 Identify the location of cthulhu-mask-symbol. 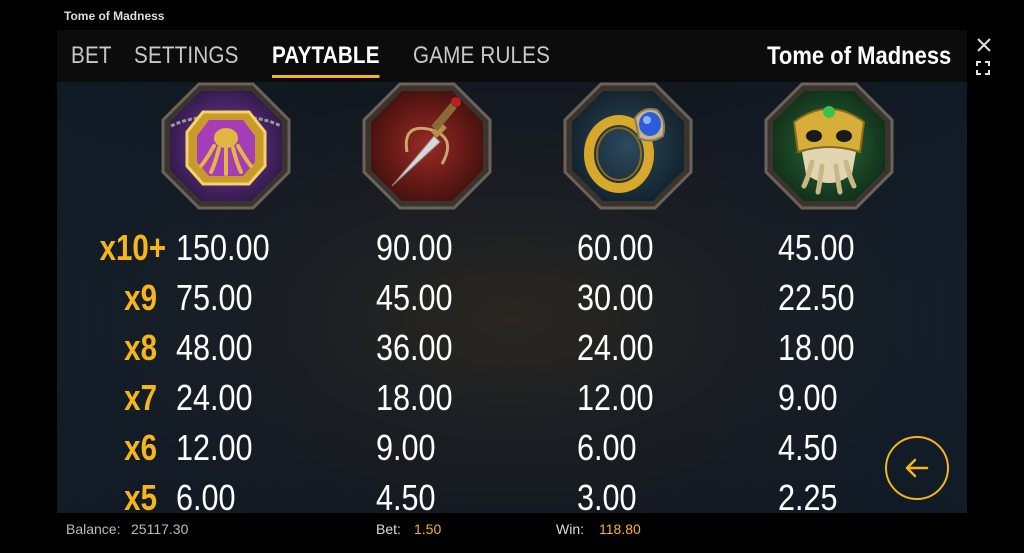
(829, 146).